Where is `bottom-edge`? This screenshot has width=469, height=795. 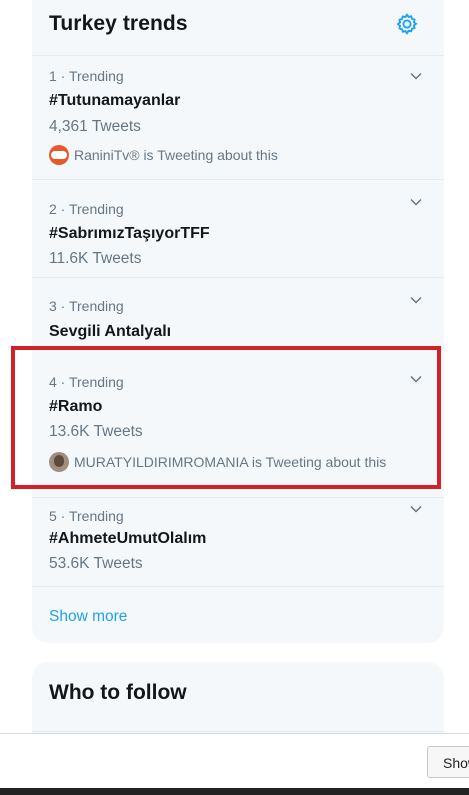 bottom-edge is located at coordinates (234, 791).